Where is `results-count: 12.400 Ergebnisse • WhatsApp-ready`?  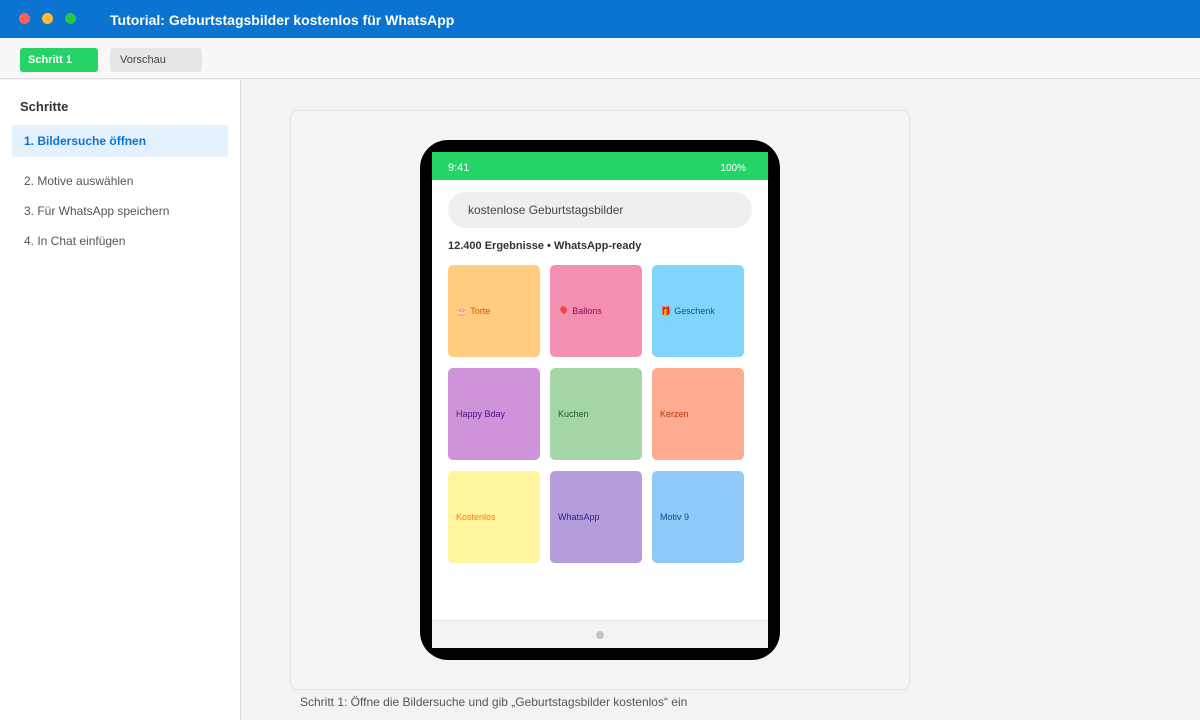 results-count: 12.400 Ergebnisse • WhatsApp-ready is located at coordinates (545, 246).